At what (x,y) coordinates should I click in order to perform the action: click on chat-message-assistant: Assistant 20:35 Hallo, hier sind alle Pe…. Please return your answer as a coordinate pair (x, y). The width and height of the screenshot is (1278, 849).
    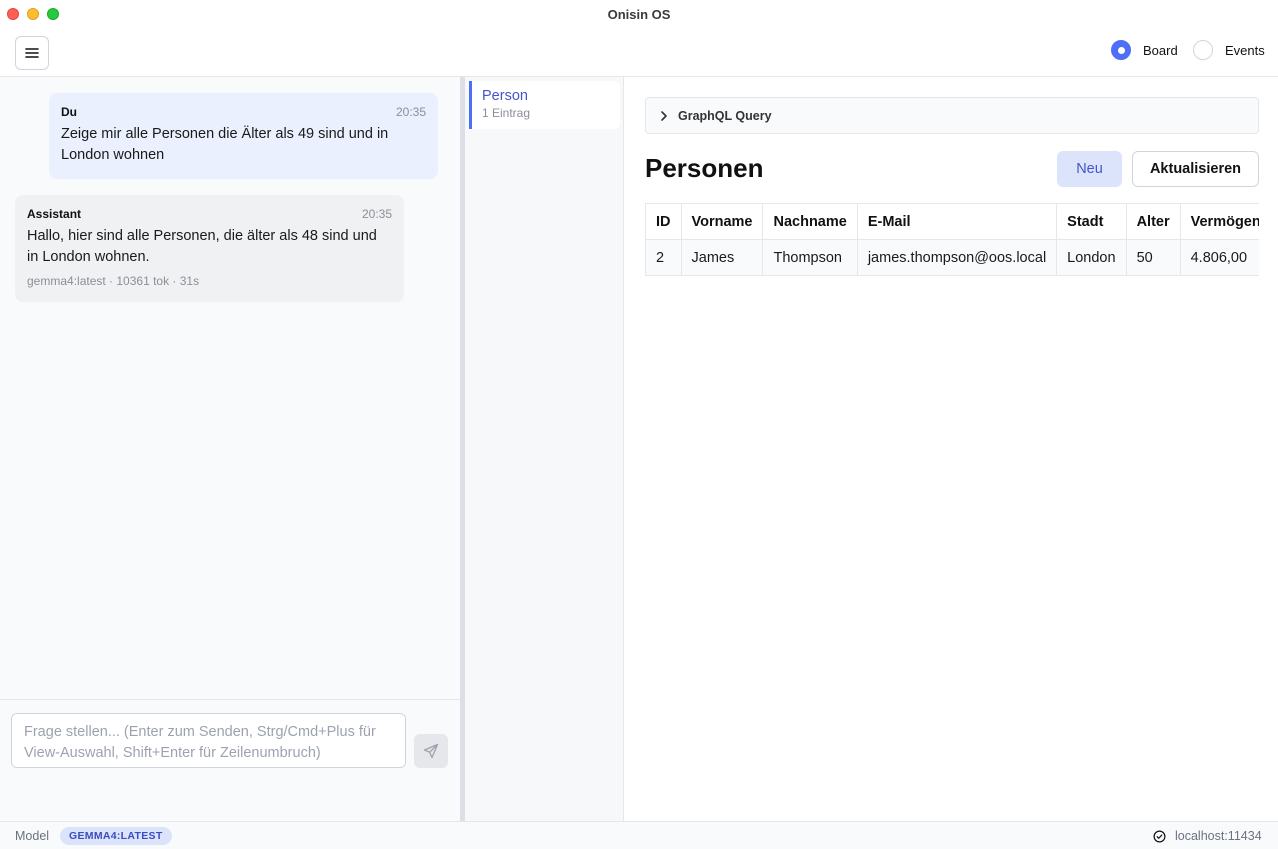
    Looking at the image, I should click on (209, 248).